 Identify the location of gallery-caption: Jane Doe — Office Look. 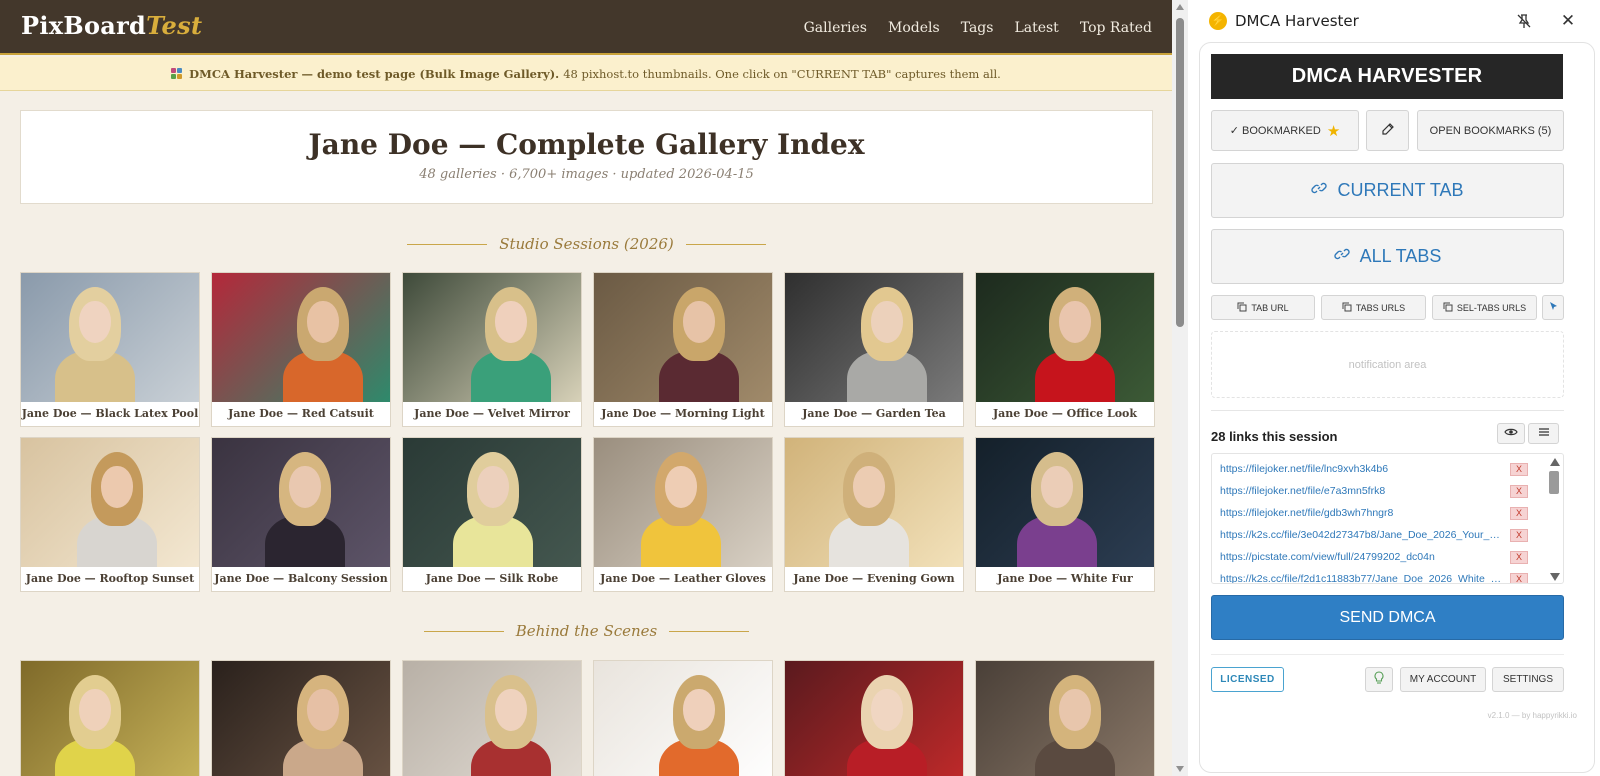
(1065, 414).